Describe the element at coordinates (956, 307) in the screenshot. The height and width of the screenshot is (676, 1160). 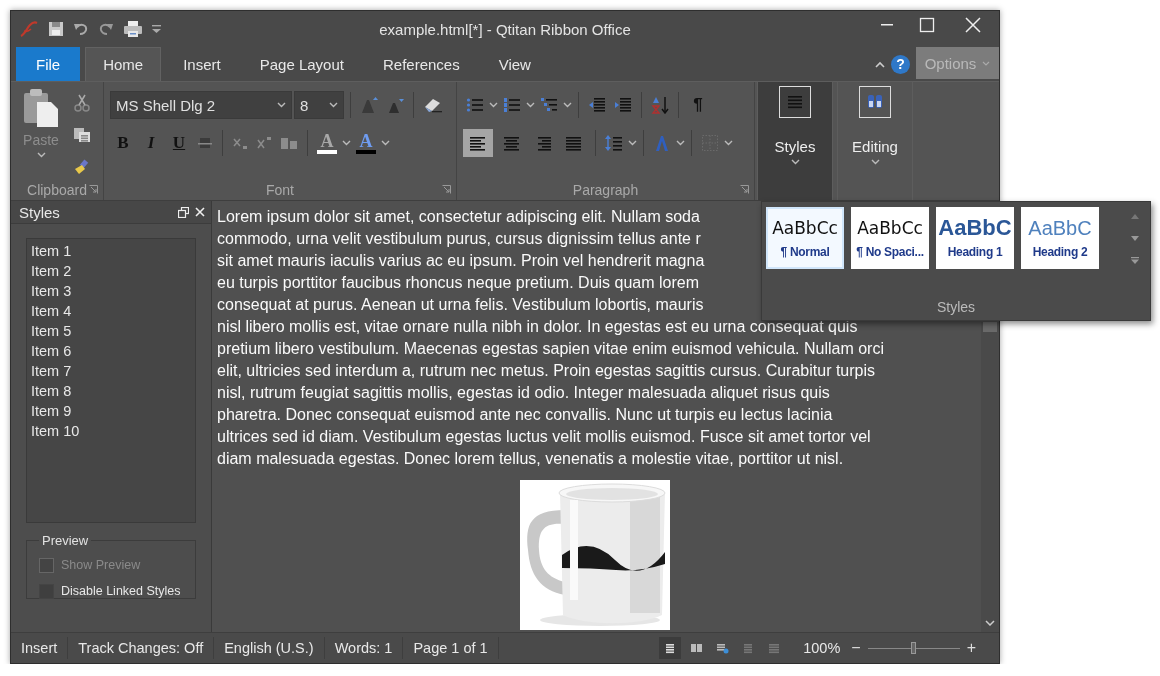
I see `gallery-label: Styles` at that location.